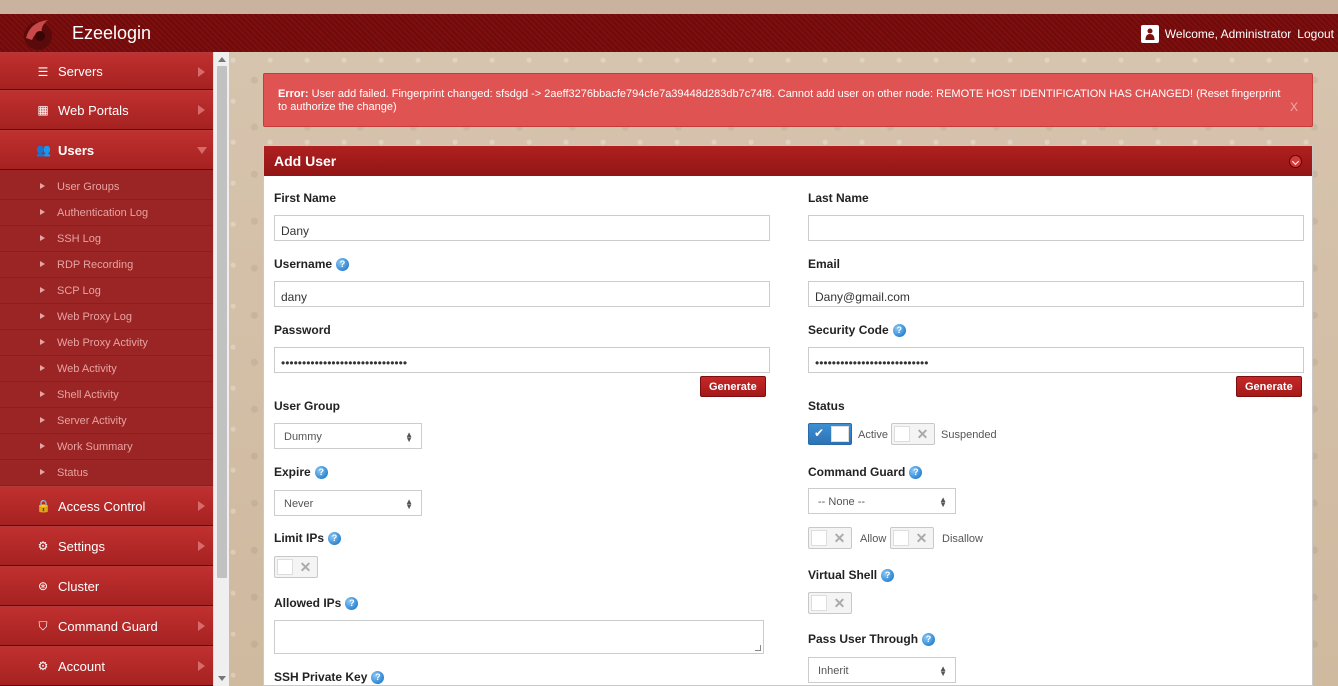 The width and height of the screenshot is (1338, 686). Describe the element at coordinates (1295, 161) in the screenshot. I see `collapse-toggle-icon` at that location.